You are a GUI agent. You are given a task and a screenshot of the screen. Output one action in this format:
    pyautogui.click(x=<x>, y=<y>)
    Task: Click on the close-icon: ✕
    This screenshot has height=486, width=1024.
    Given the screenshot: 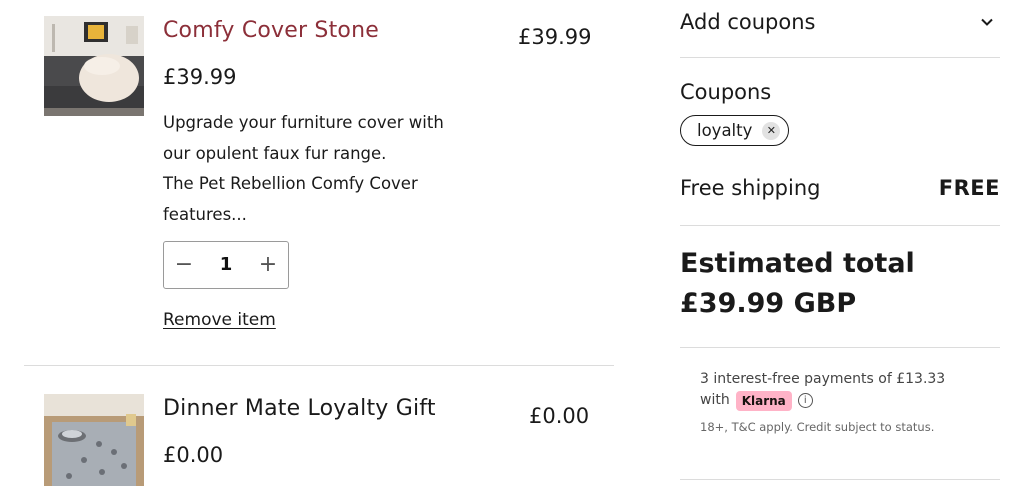 What is the action you would take?
    pyautogui.click(x=771, y=130)
    